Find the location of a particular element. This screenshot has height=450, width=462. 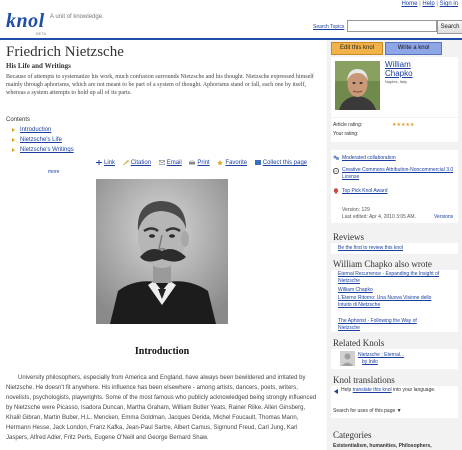

translate-knol-link: translate this knol is located at coordinates (372, 390).